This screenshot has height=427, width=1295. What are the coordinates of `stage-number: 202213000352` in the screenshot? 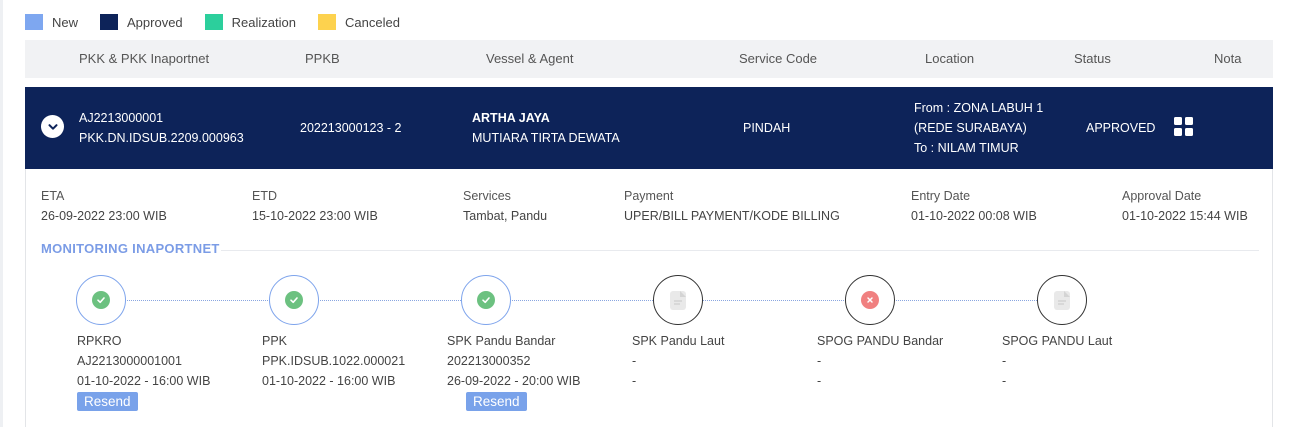 It's located at (489, 361).